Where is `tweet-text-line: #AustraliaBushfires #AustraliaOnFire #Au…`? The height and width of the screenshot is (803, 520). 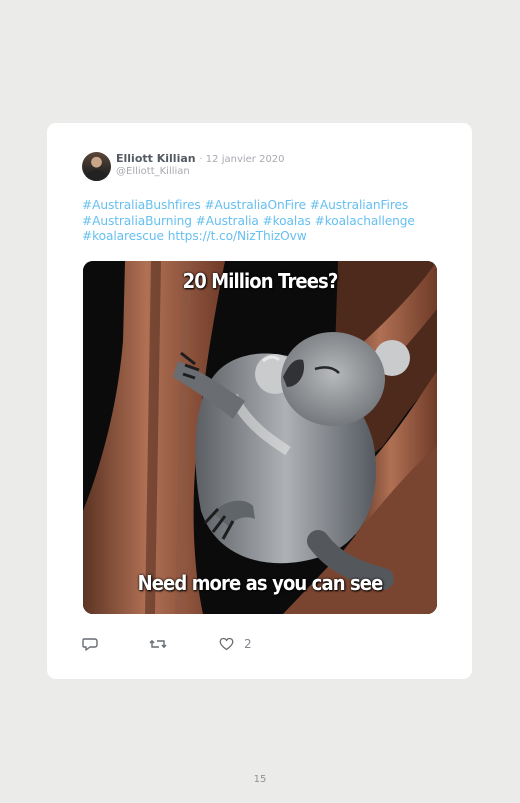 tweet-text-line: #AustraliaBushfires #AustraliaOnFire #Au… is located at coordinates (262, 206).